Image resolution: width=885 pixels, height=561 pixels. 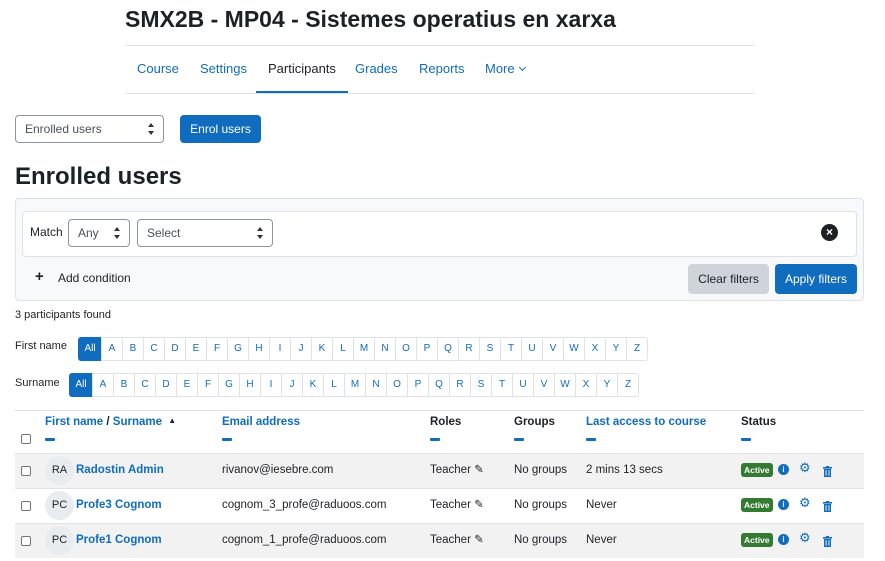 What do you see at coordinates (59, 470) in the screenshot?
I see `avatar: RA` at bounding box center [59, 470].